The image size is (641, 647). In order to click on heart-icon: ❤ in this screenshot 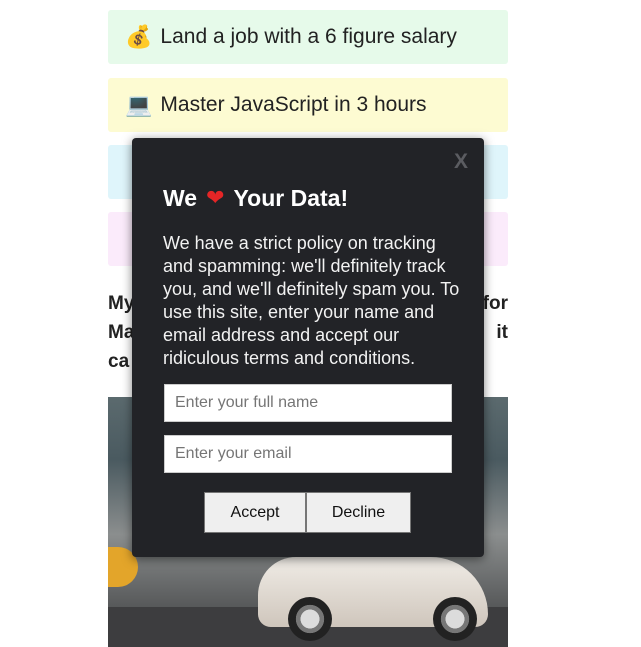, I will do `click(215, 198)`.